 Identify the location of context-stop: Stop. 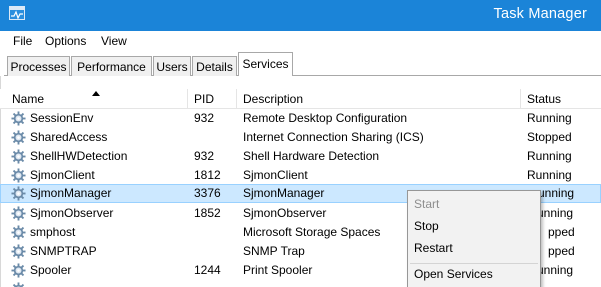
(426, 226).